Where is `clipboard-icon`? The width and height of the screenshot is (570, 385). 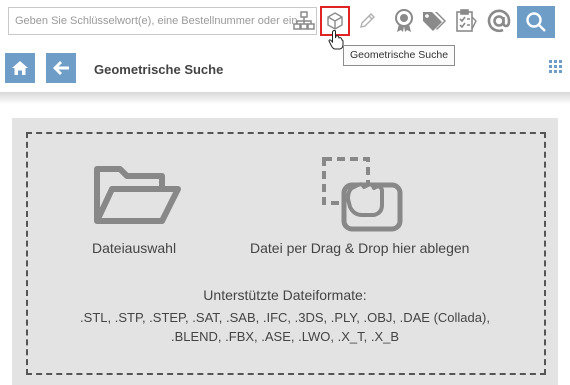 clipboard-icon is located at coordinates (466, 21).